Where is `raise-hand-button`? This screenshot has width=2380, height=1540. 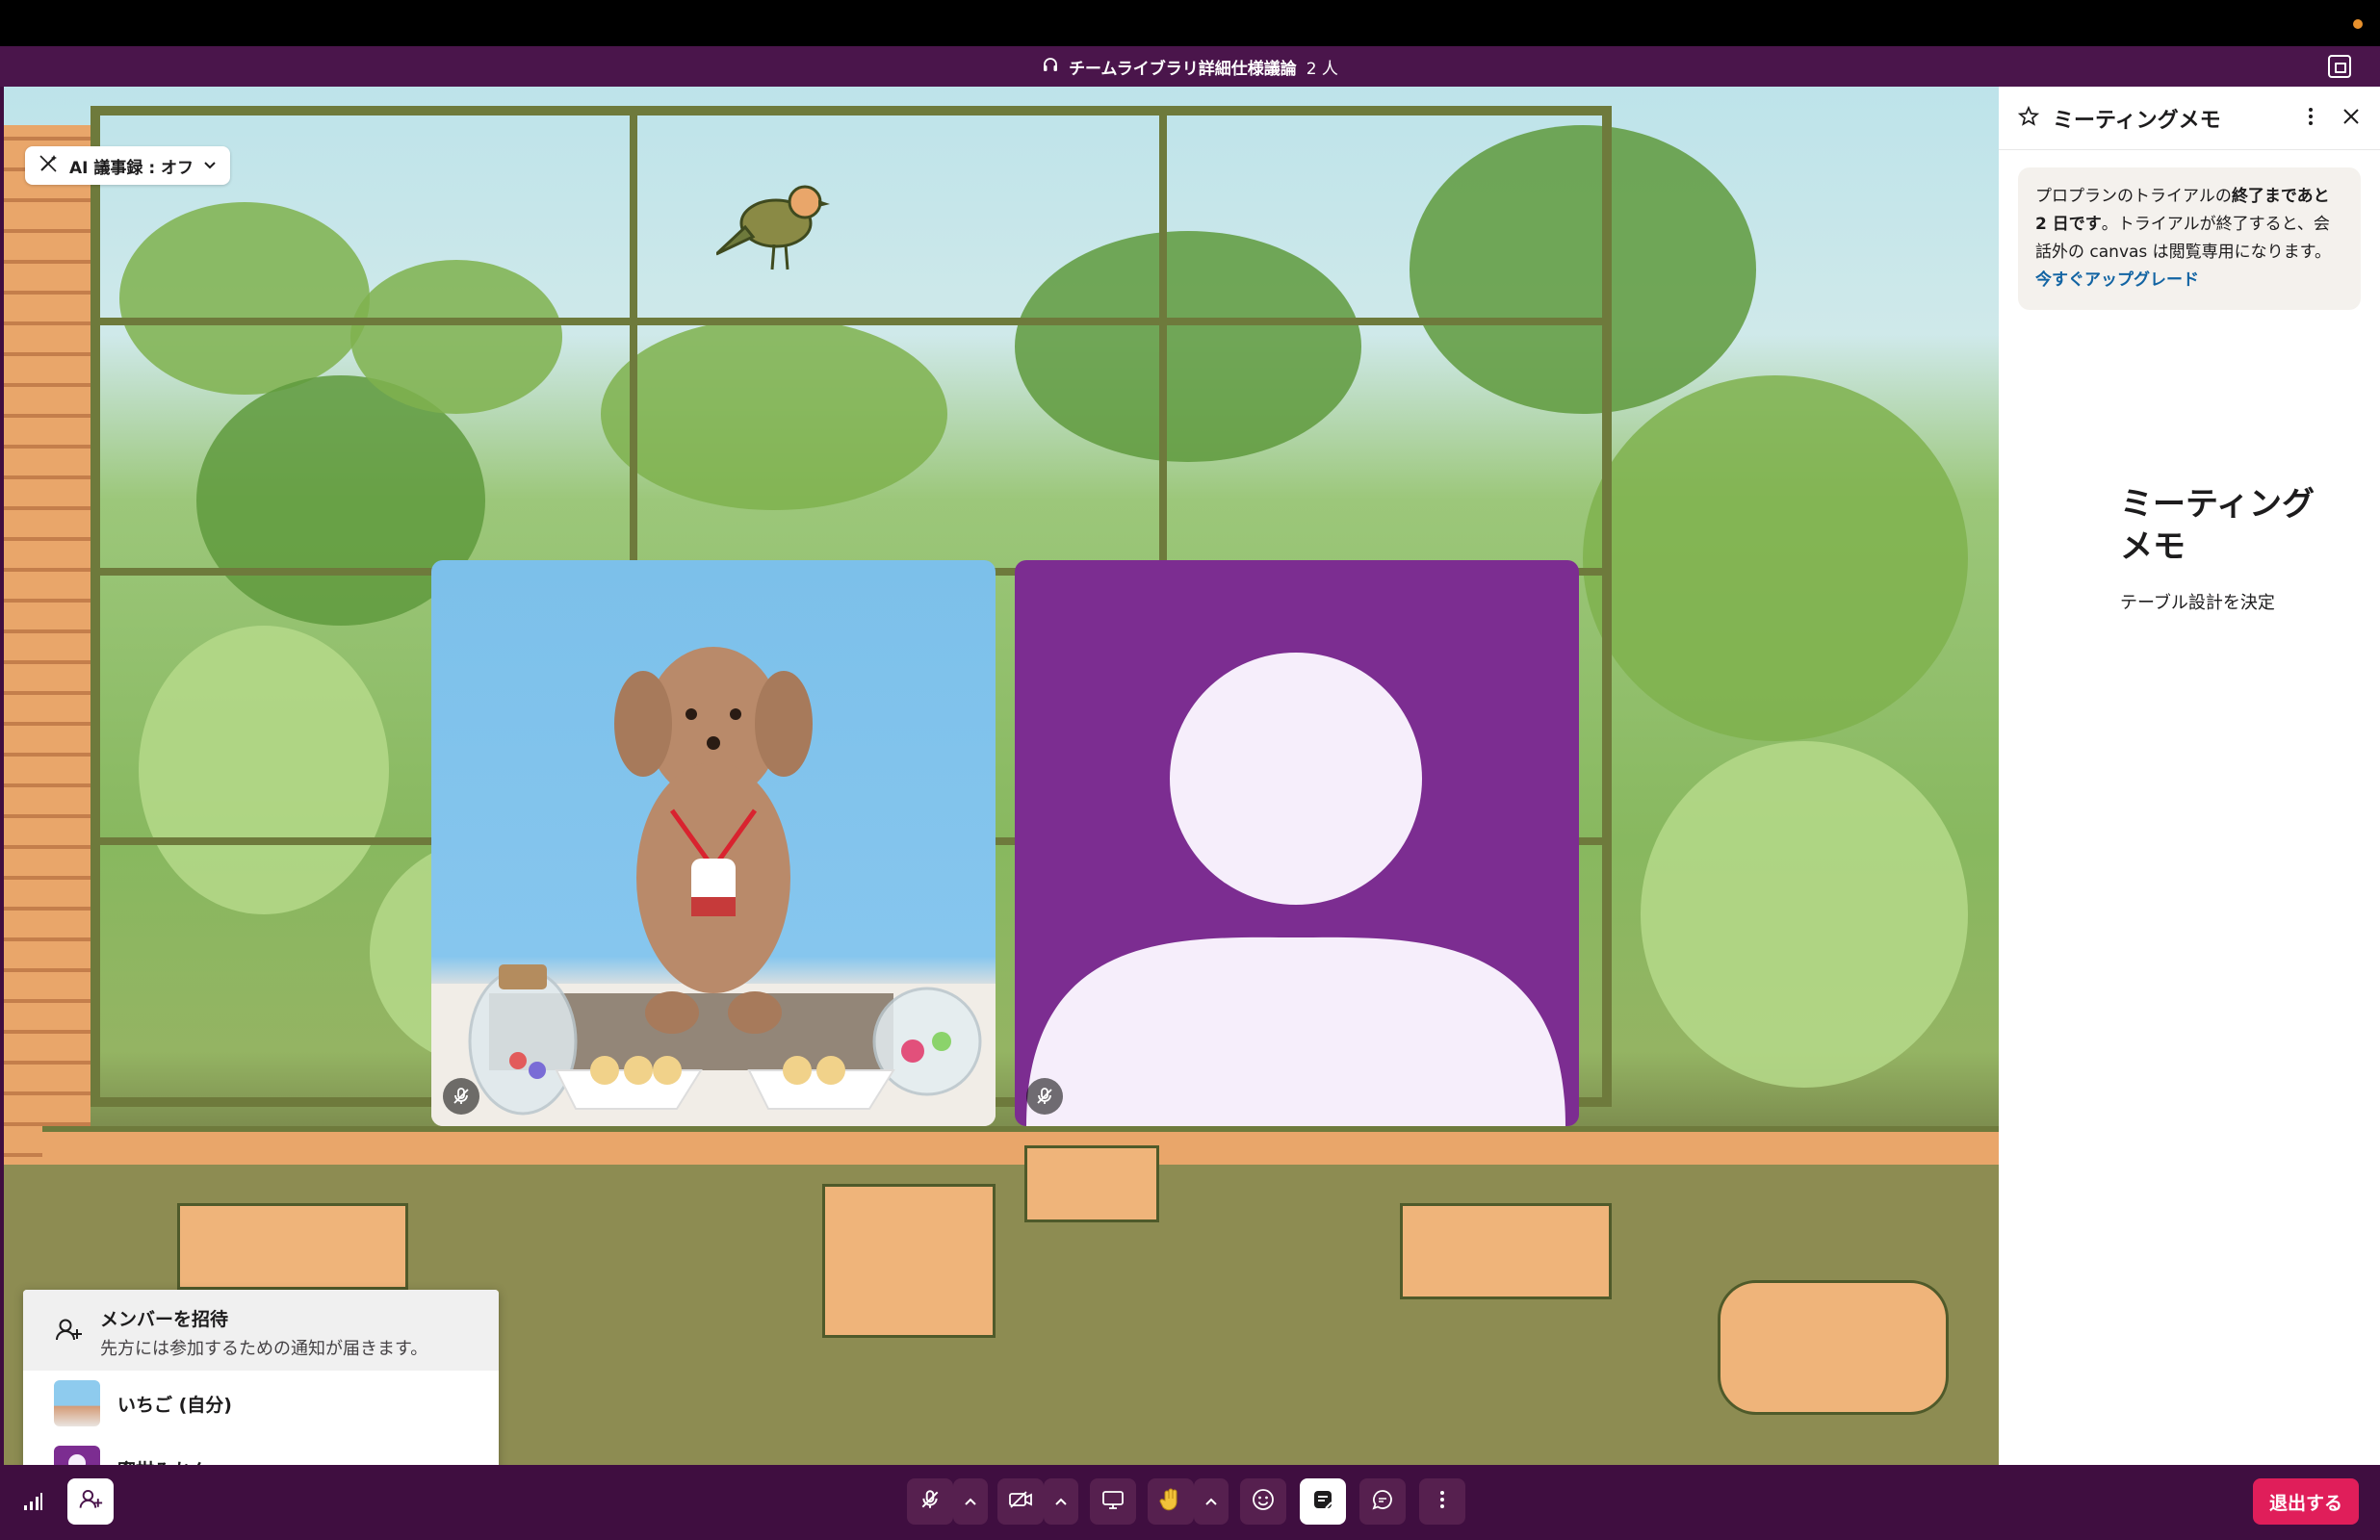 raise-hand-button is located at coordinates (1171, 1501).